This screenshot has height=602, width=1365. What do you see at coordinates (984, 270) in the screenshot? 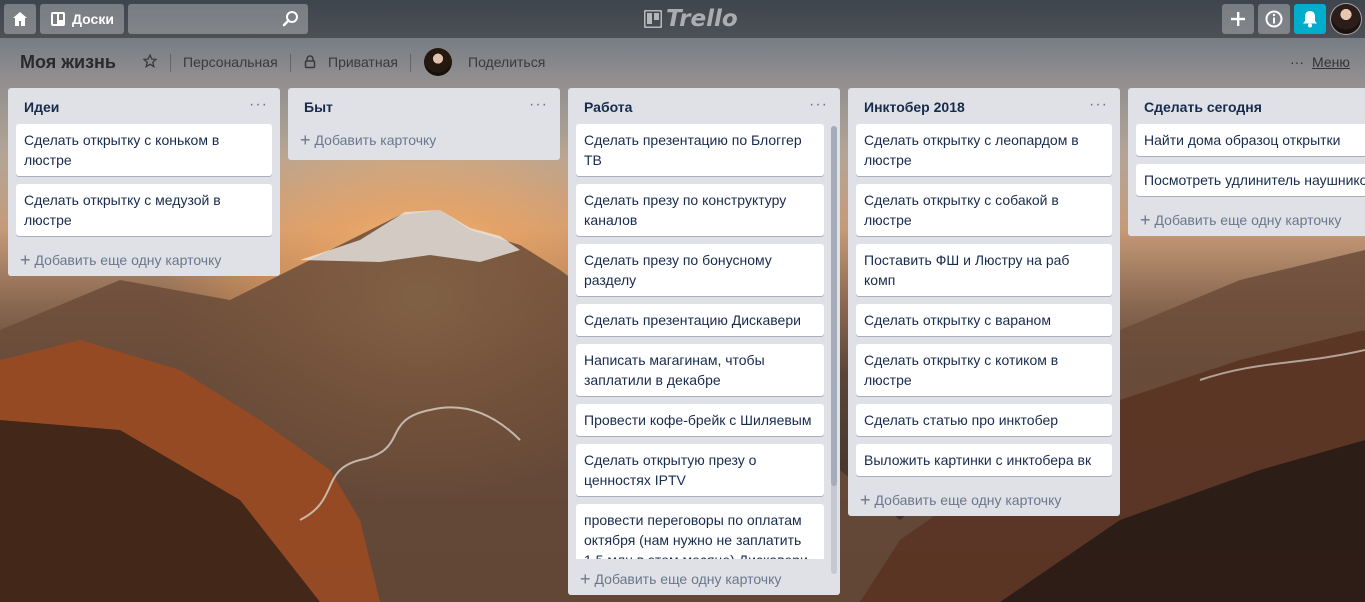
I see `card: Поставить ФШ и Люстру на раб комп` at bounding box center [984, 270].